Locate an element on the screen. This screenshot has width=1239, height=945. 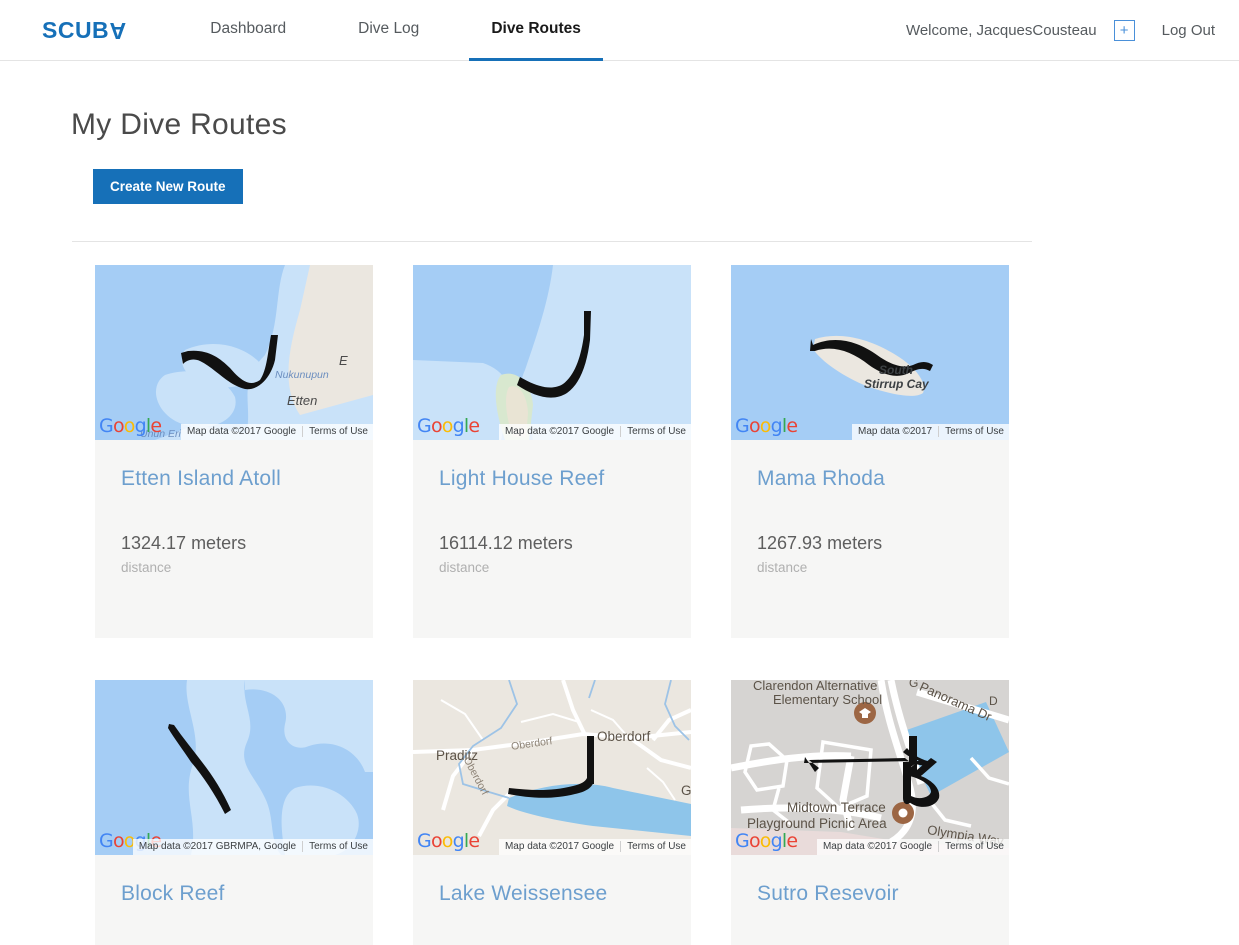
create-new-route-button: Create New Route is located at coordinates (168, 186).